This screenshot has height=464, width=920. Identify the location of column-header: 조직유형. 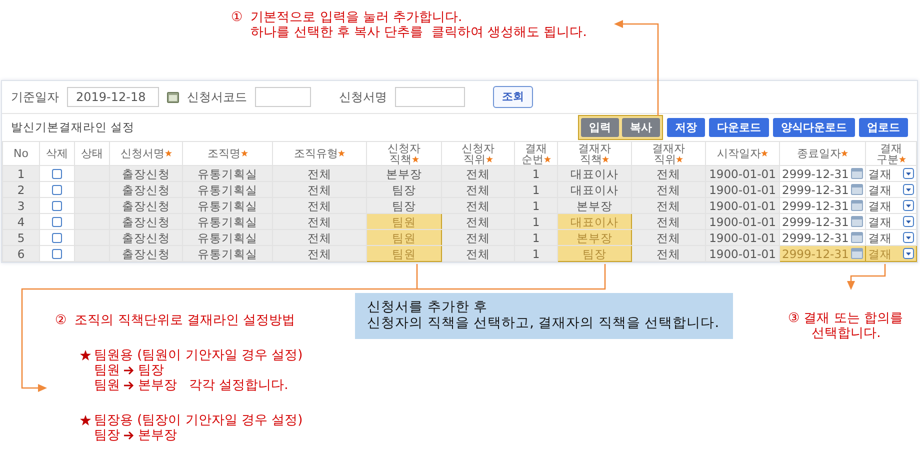
(316, 153).